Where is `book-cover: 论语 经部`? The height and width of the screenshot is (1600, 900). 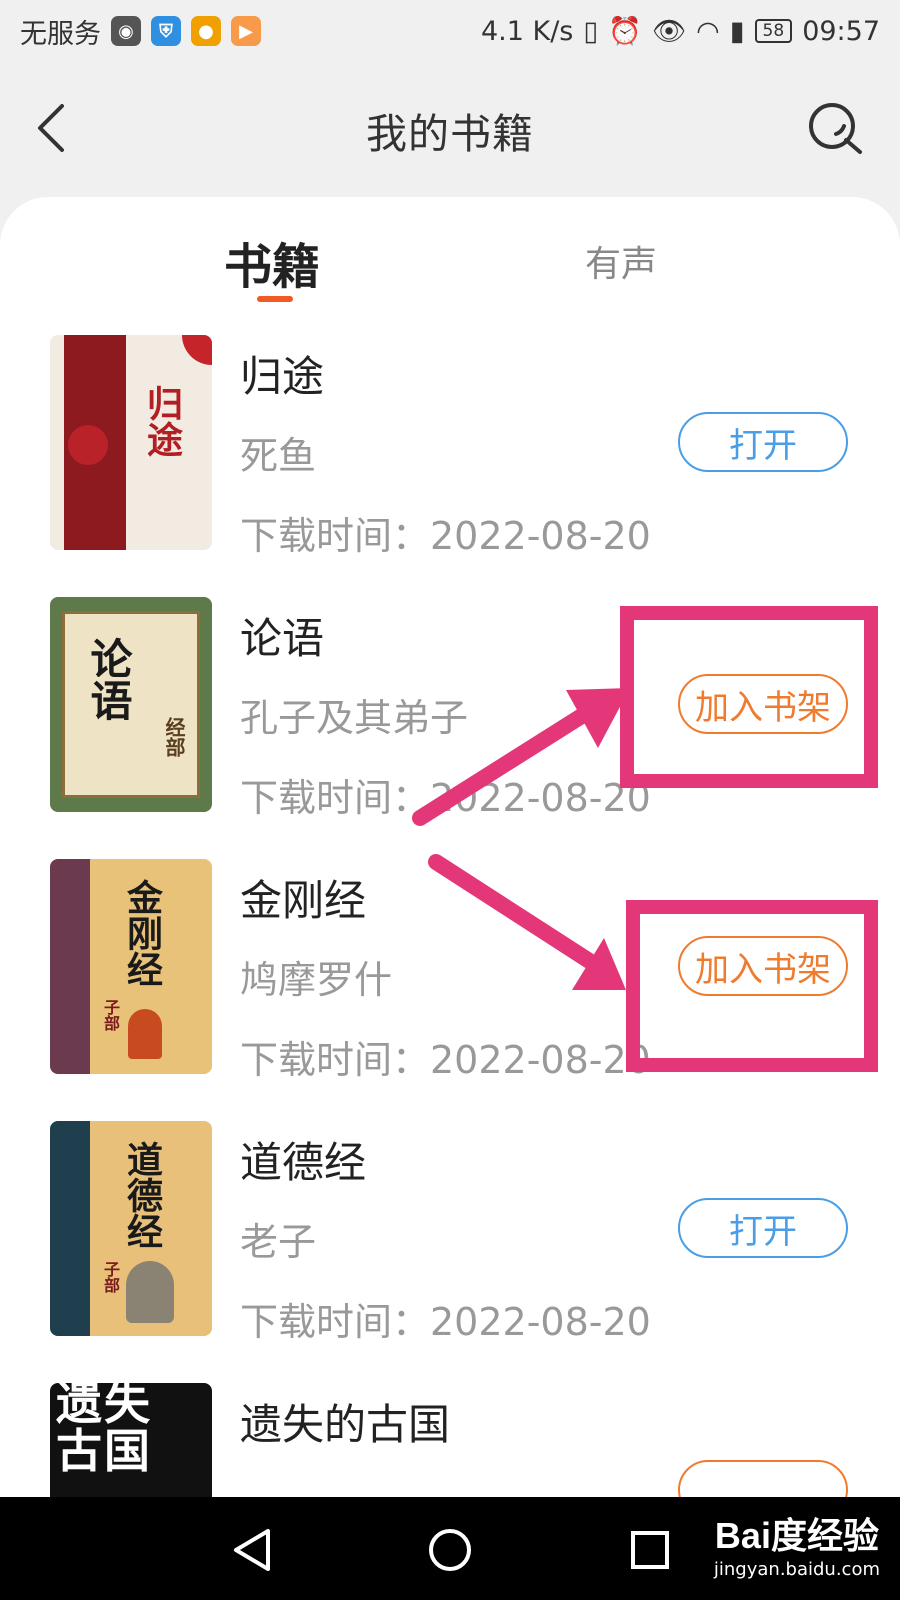
book-cover: 论语 经部 is located at coordinates (131, 704).